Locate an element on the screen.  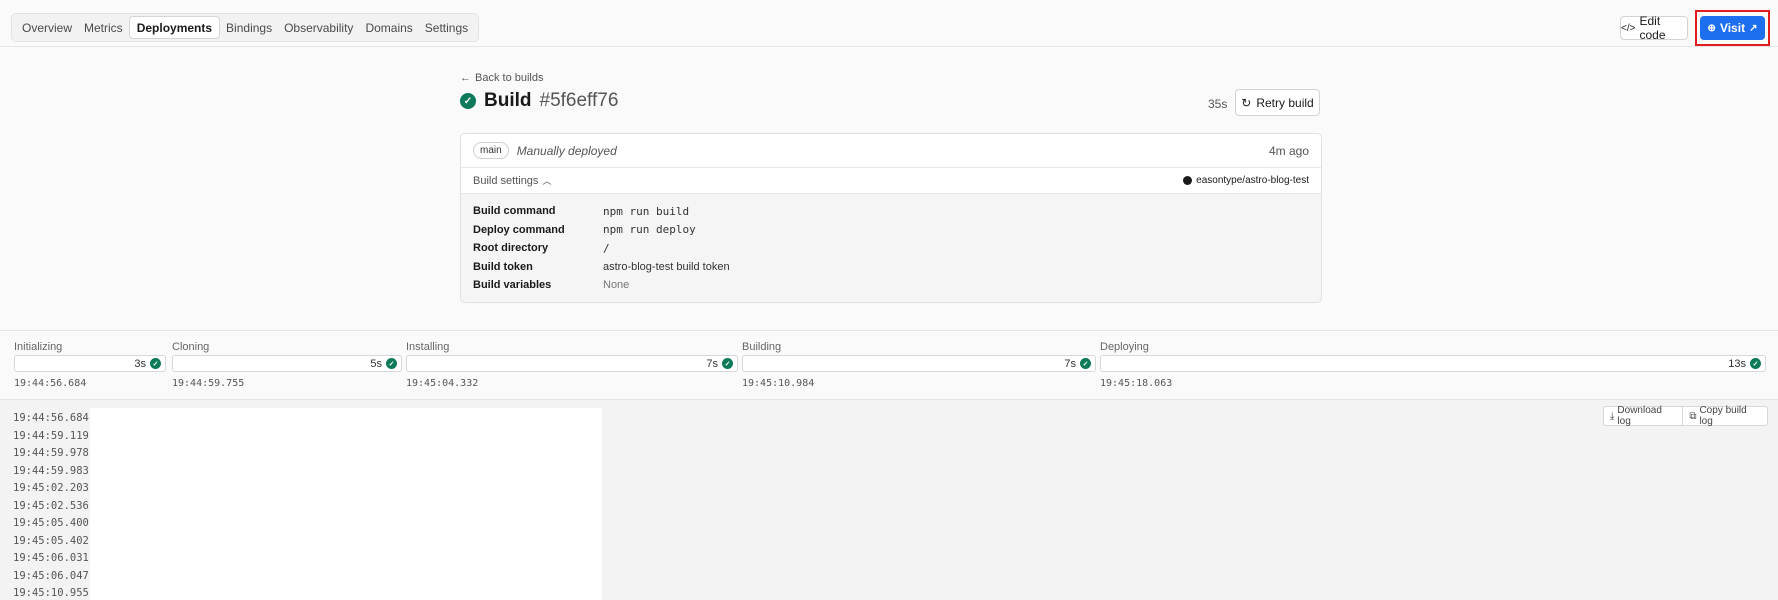
copy-build-log-label: Copy build log is located at coordinates (1723, 416).